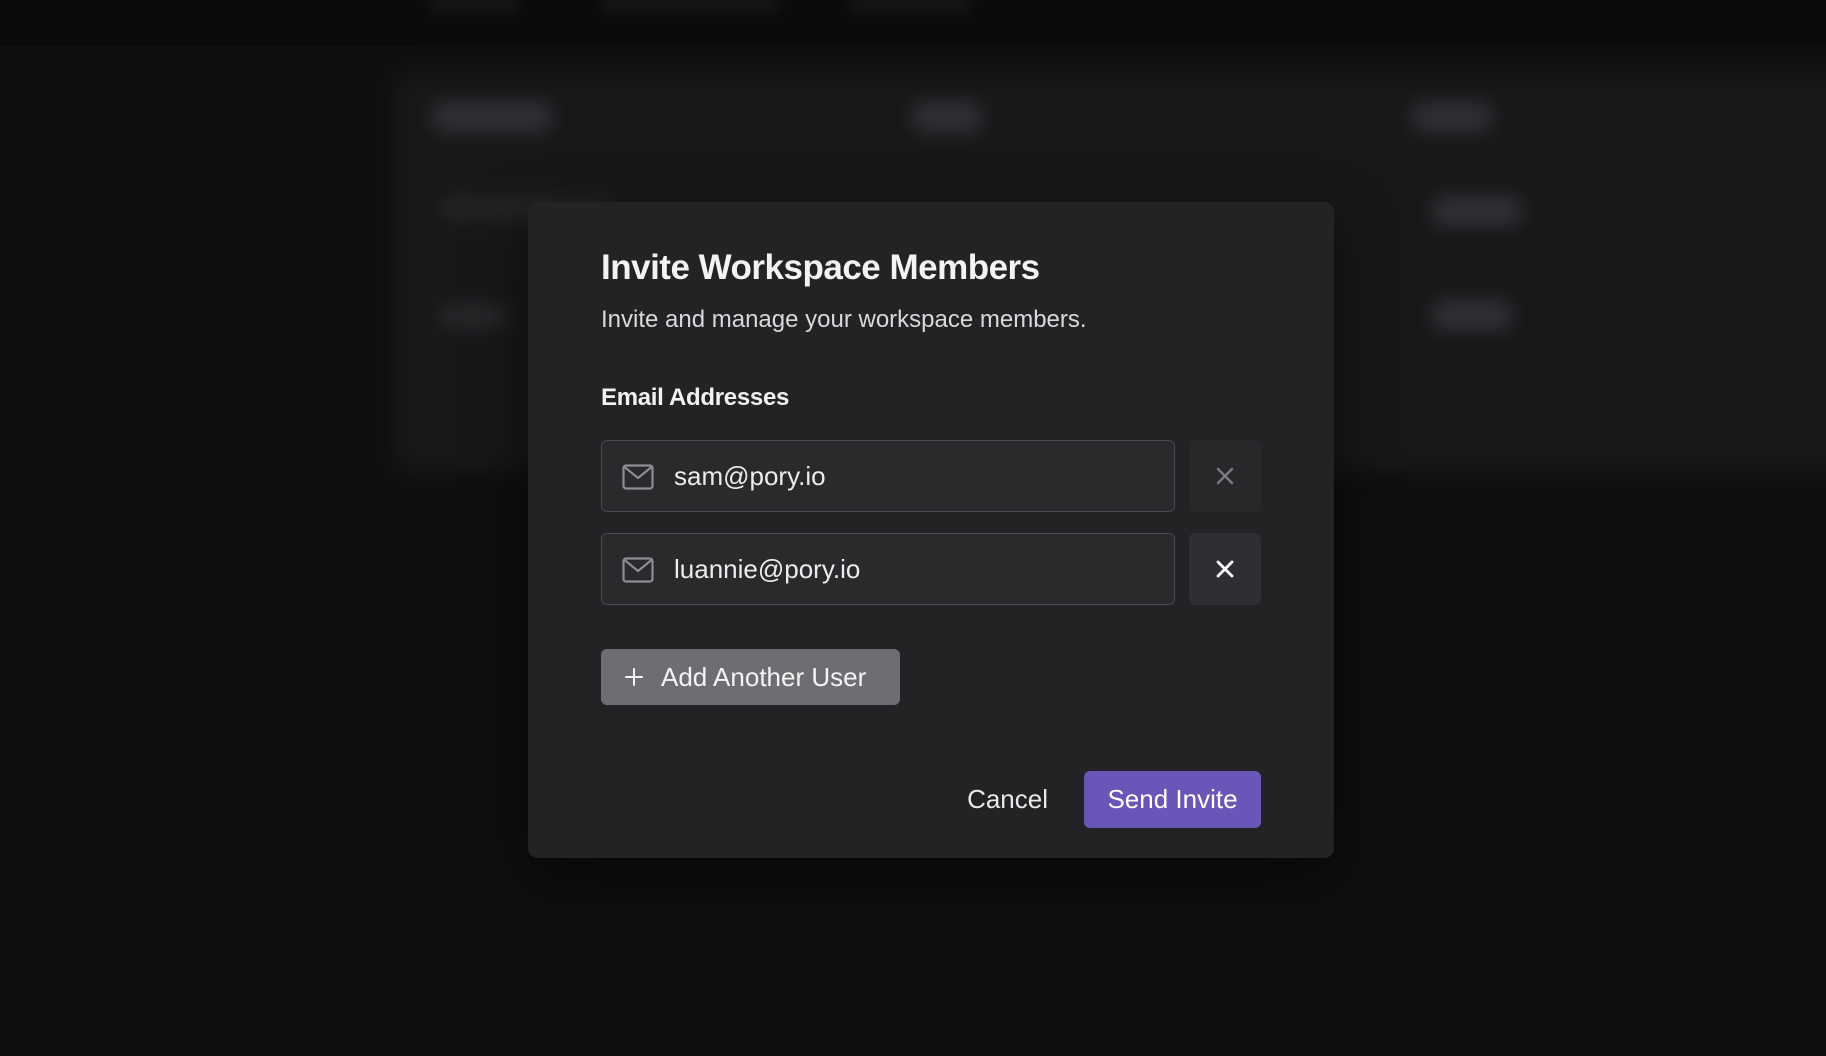 Image resolution: width=1826 pixels, height=1056 pixels. I want to click on dialog-title: Invite Workspace Members, so click(820, 267).